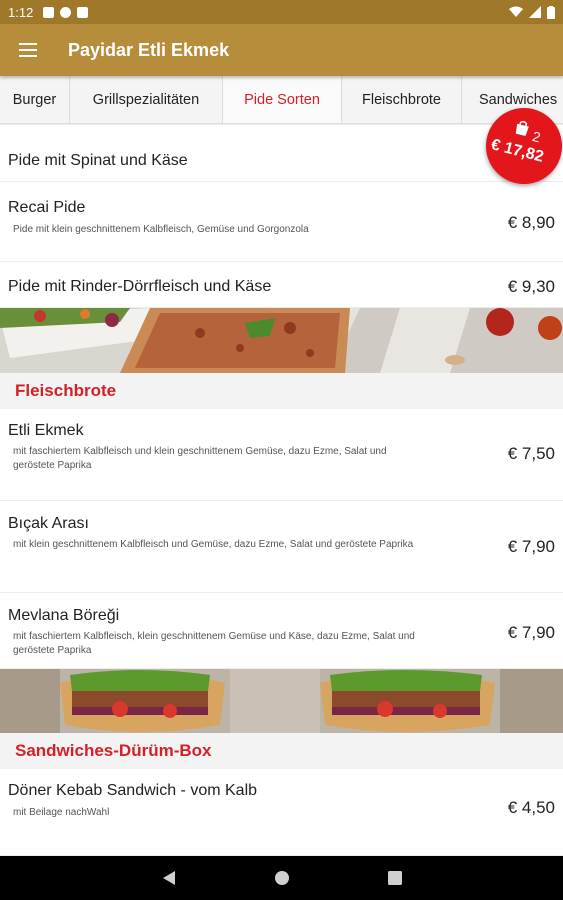 Image resolution: width=563 pixels, height=900 pixels. I want to click on signal-icon, so click(535, 12).